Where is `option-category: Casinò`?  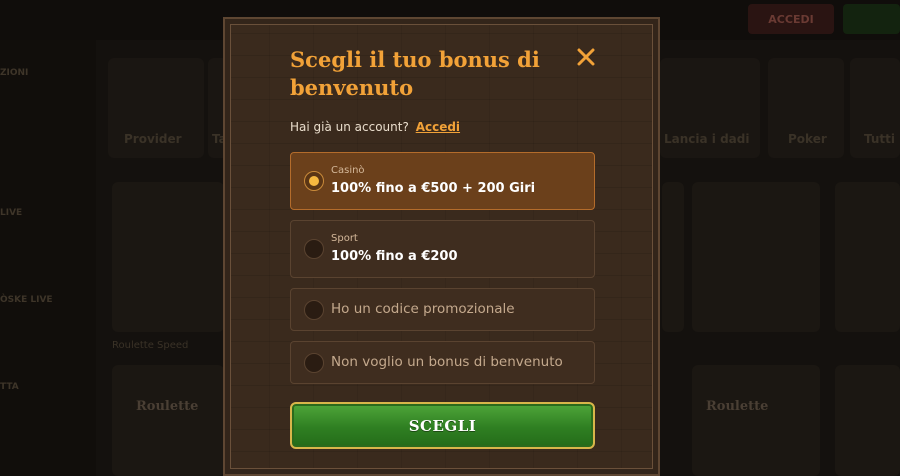
option-category: Casinò is located at coordinates (348, 170).